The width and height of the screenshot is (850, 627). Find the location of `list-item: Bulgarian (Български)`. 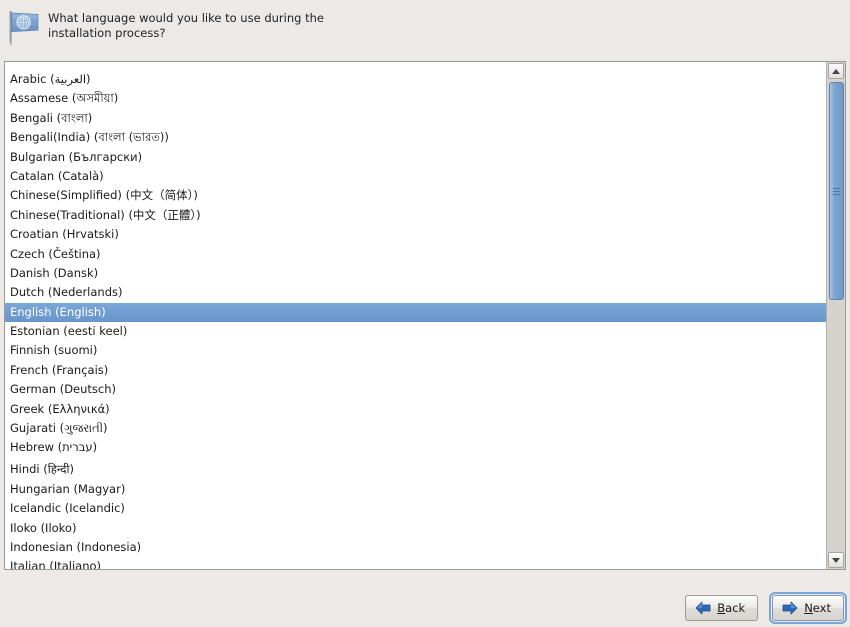

list-item: Bulgarian (Български) is located at coordinates (415, 157).